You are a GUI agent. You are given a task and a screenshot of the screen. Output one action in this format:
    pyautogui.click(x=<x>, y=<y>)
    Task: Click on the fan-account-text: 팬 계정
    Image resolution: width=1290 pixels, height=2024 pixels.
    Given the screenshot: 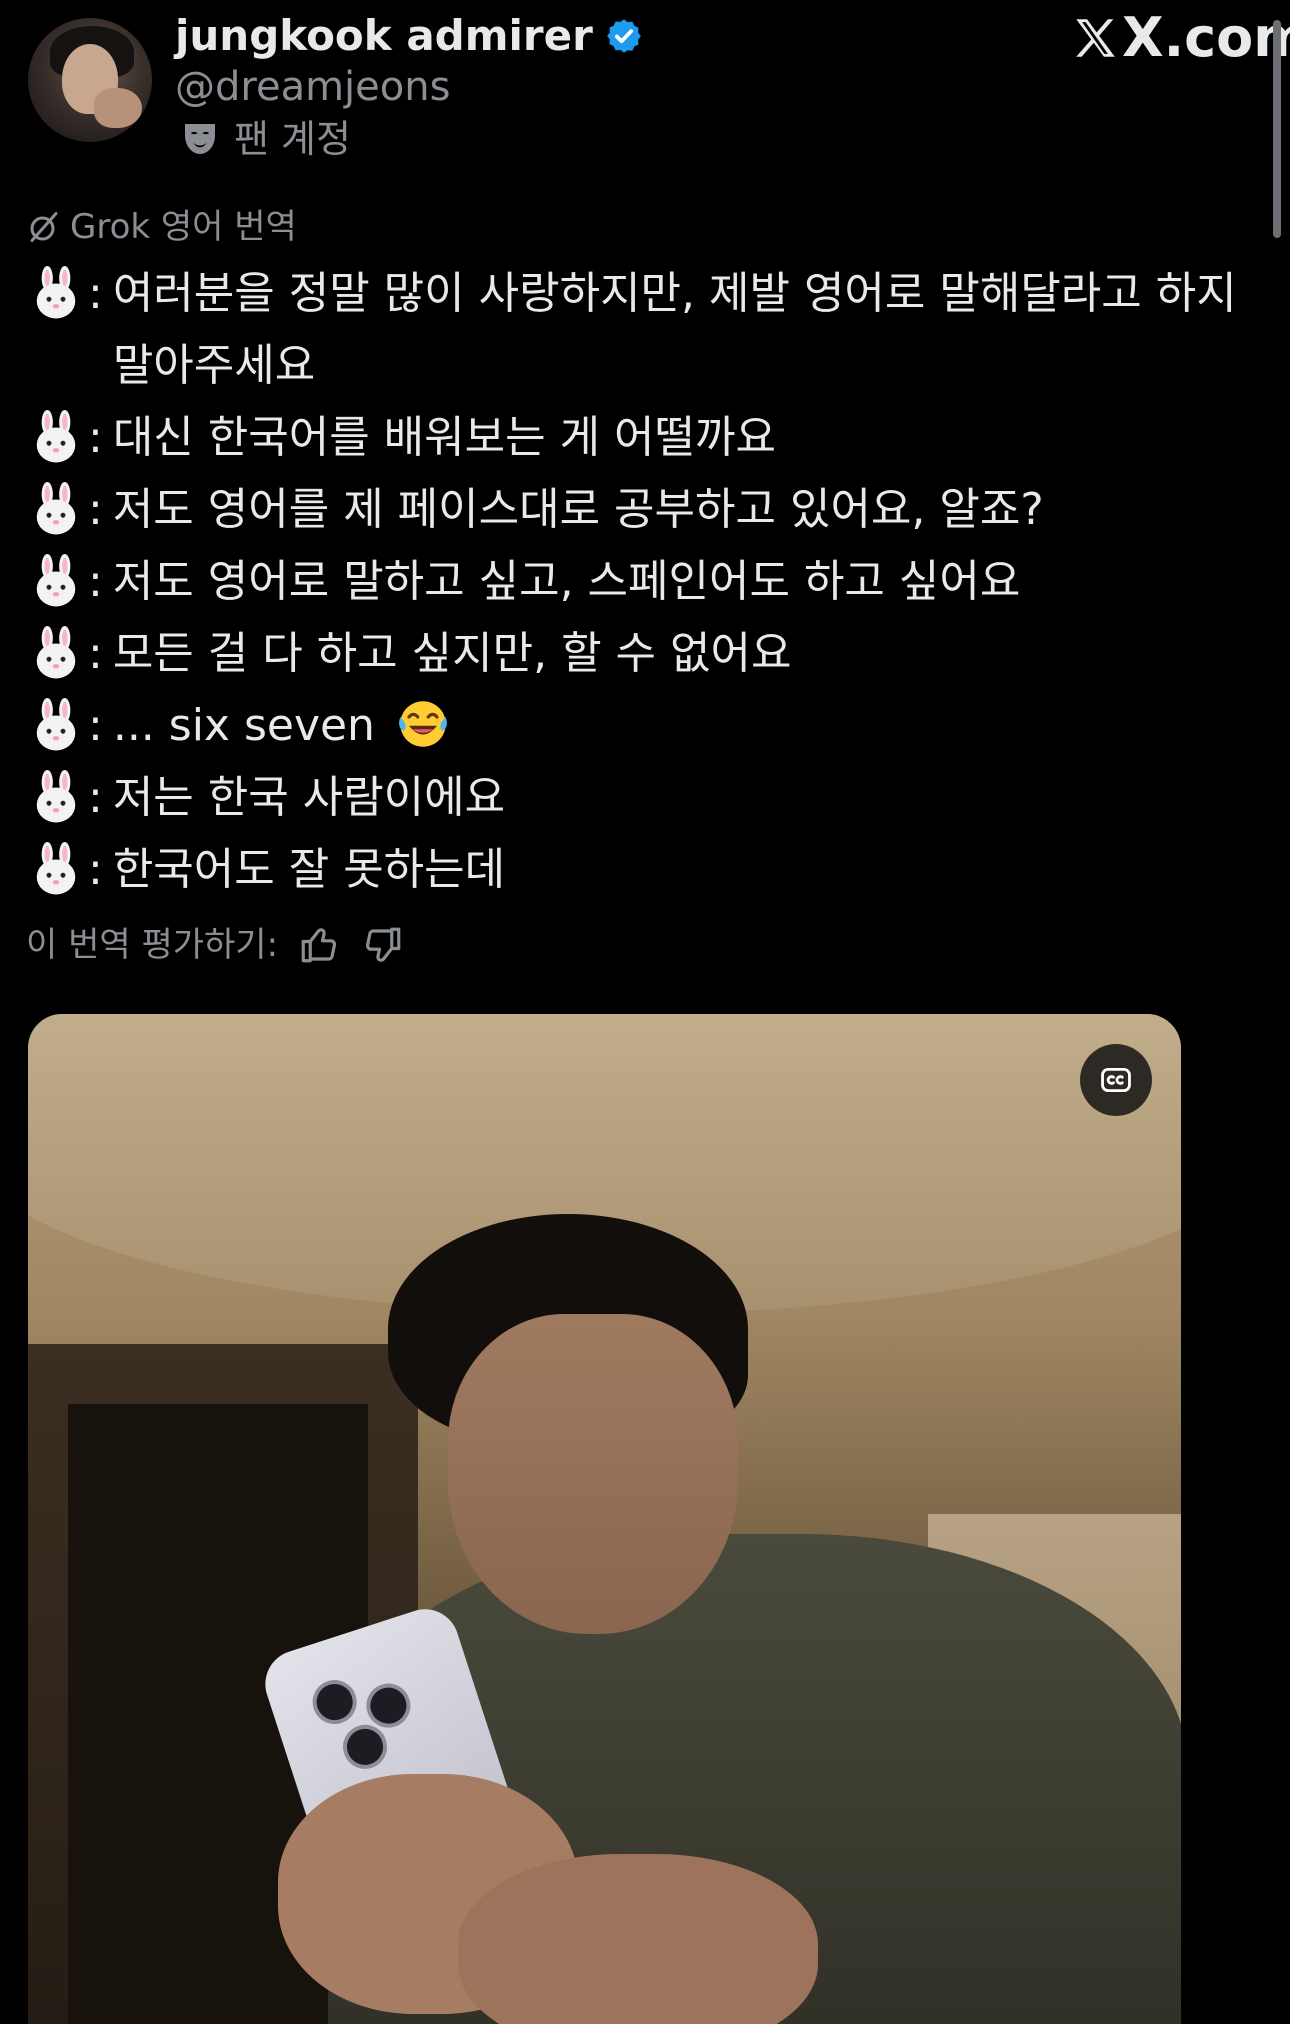 What is the action you would take?
    pyautogui.click(x=292, y=139)
    